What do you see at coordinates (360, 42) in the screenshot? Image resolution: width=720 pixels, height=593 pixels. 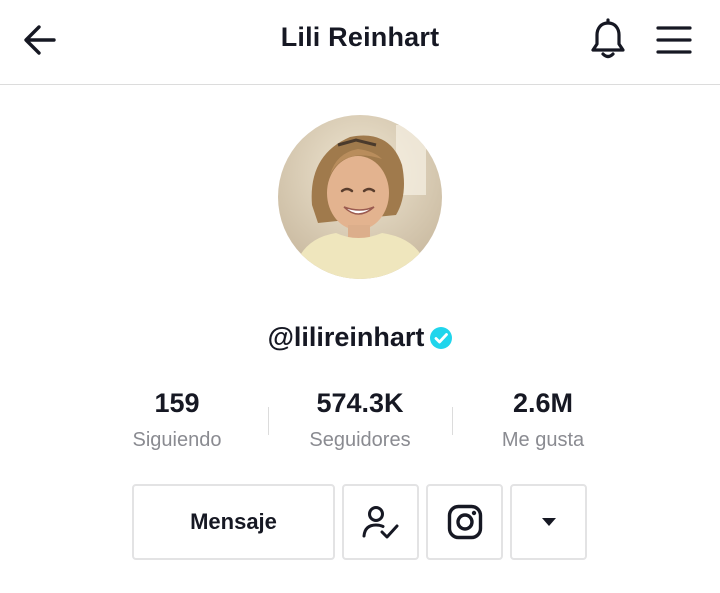 I see `top-bar: Lili Reinhart` at bounding box center [360, 42].